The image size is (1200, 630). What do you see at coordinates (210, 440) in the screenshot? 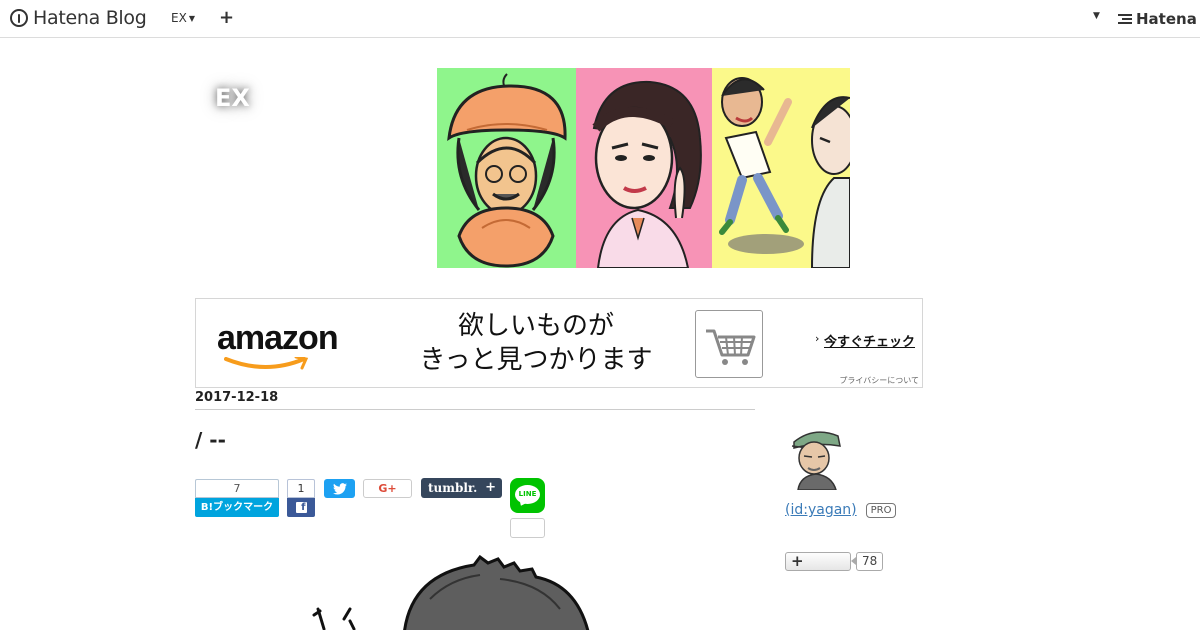
I see `entry-title: / --` at bounding box center [210, 440].